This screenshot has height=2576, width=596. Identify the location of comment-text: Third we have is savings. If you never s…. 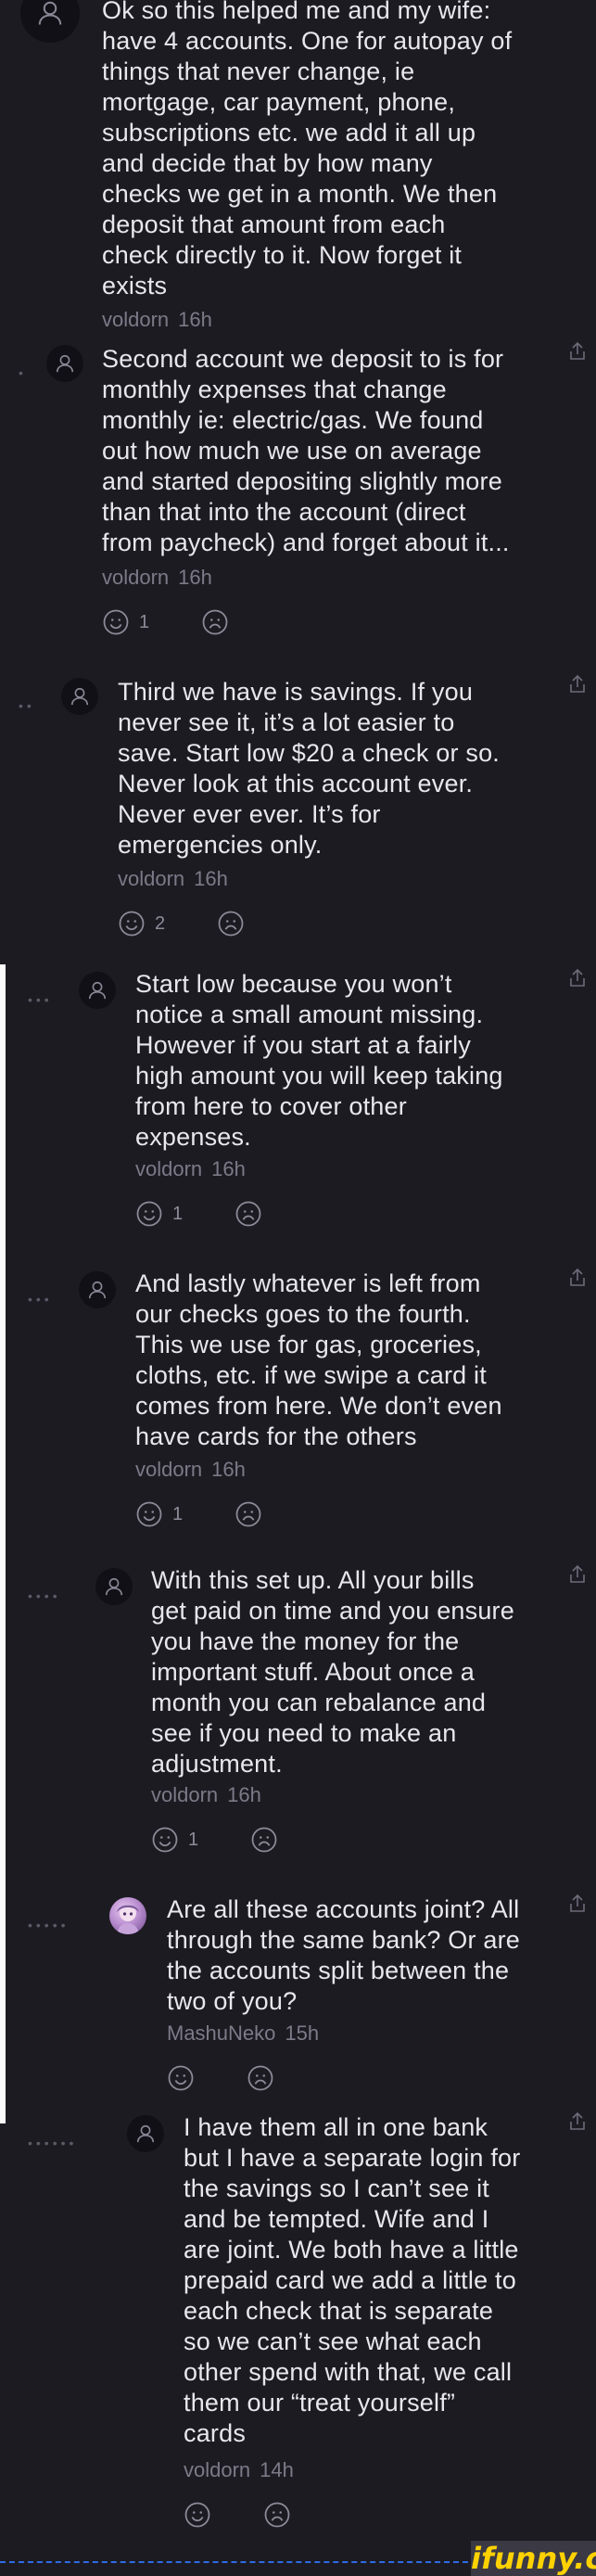
(309, 769).